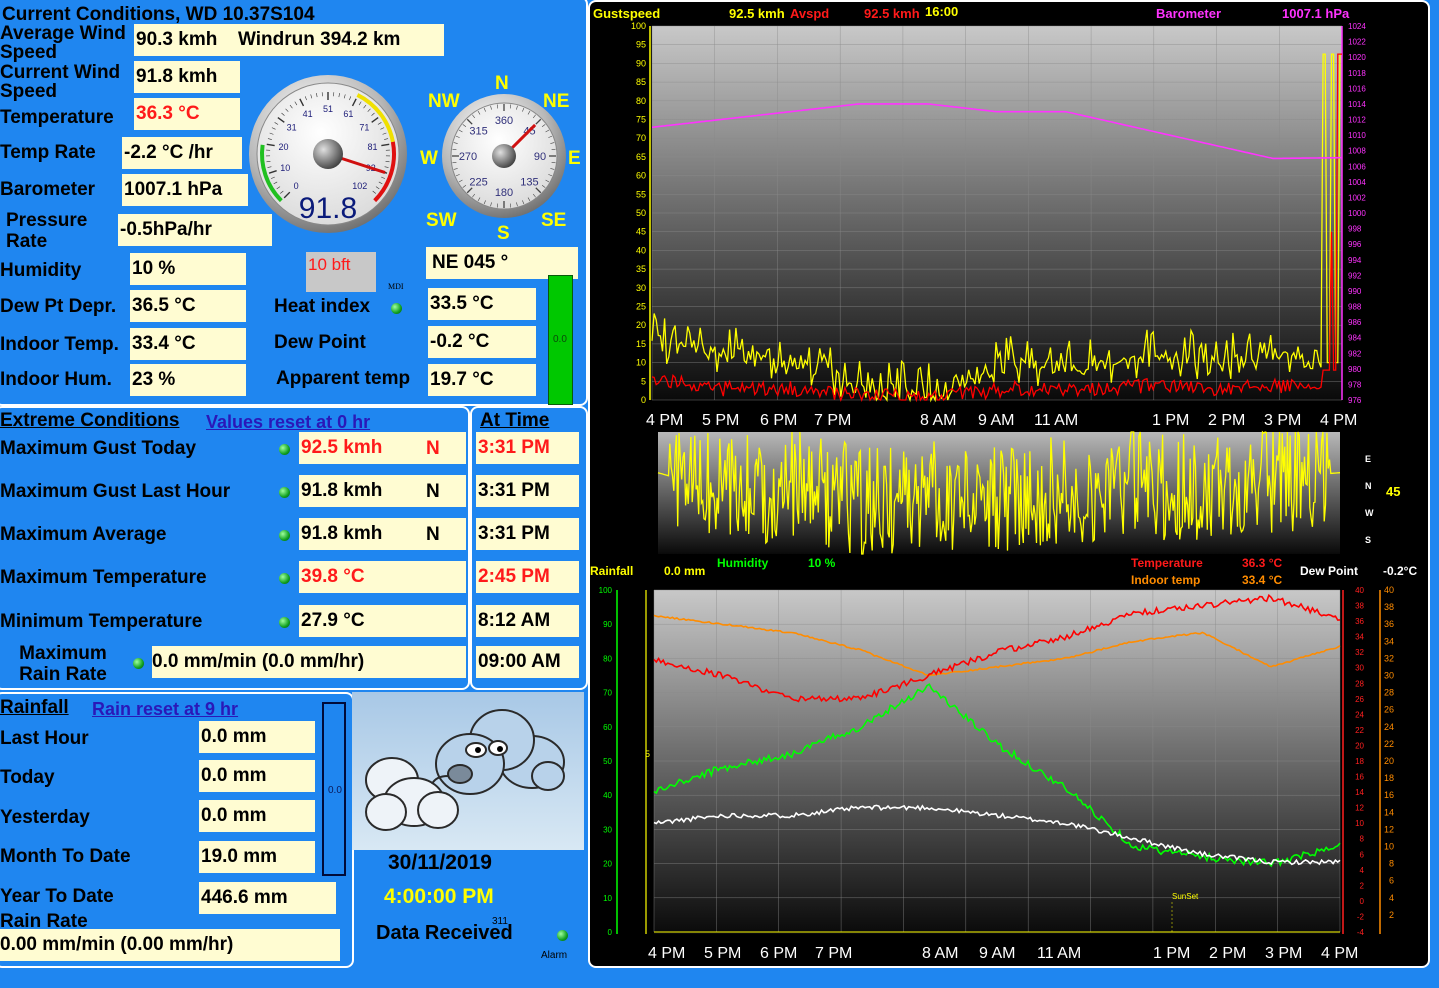 The image size is (1439, 988). What do you see at coordinates (320, 342) in the screenshot?
I see `dew-point-label: Dew Point` at bounding box center [320, 342].